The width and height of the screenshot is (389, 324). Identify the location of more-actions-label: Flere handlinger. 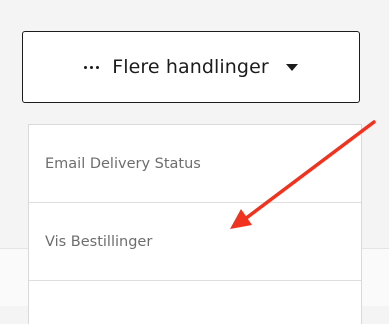
(190, 67).